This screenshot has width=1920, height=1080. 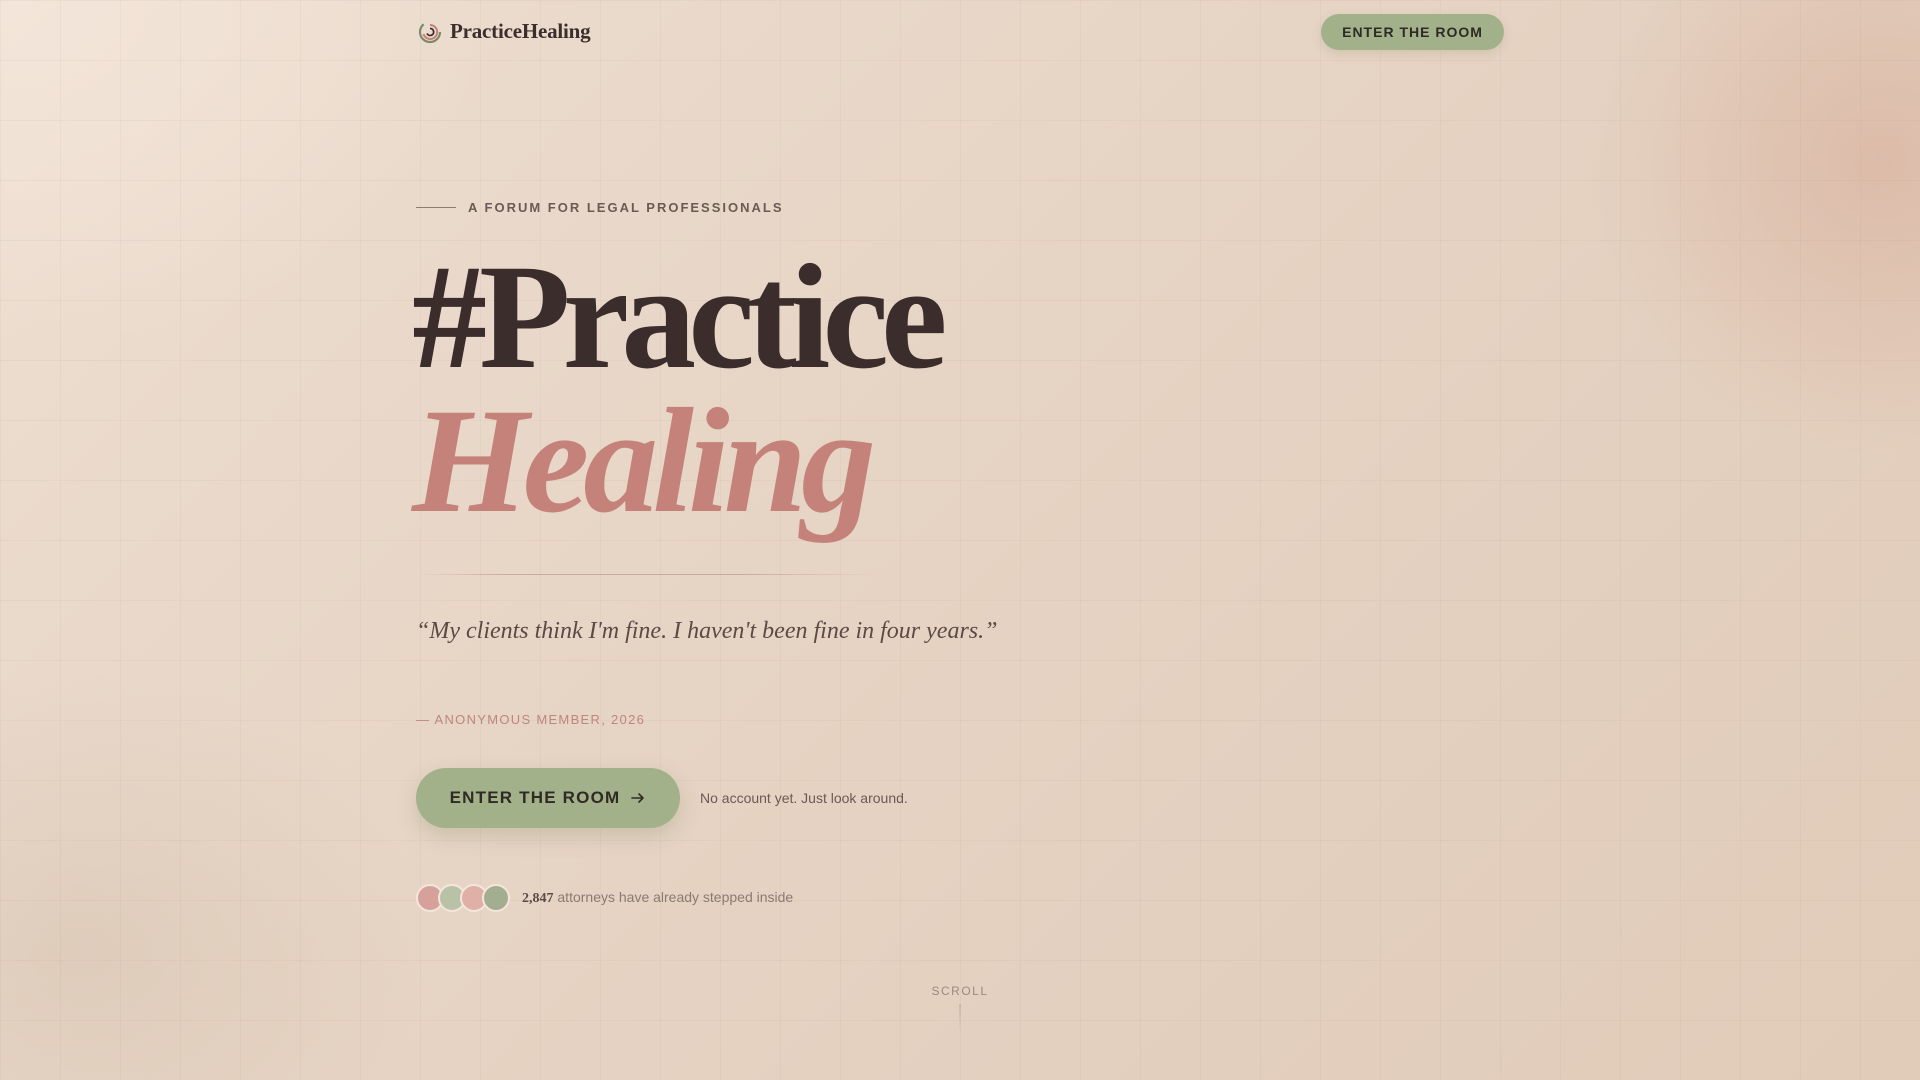 I want to click on scroll-label: SCROLL, so click(x=960, y=991).